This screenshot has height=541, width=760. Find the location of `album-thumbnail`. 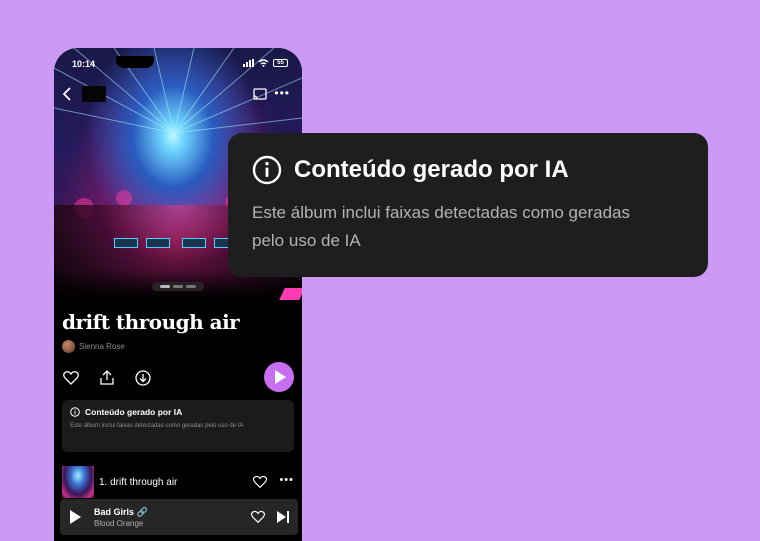

album-thumbnail is located at coordinates (94, 94).